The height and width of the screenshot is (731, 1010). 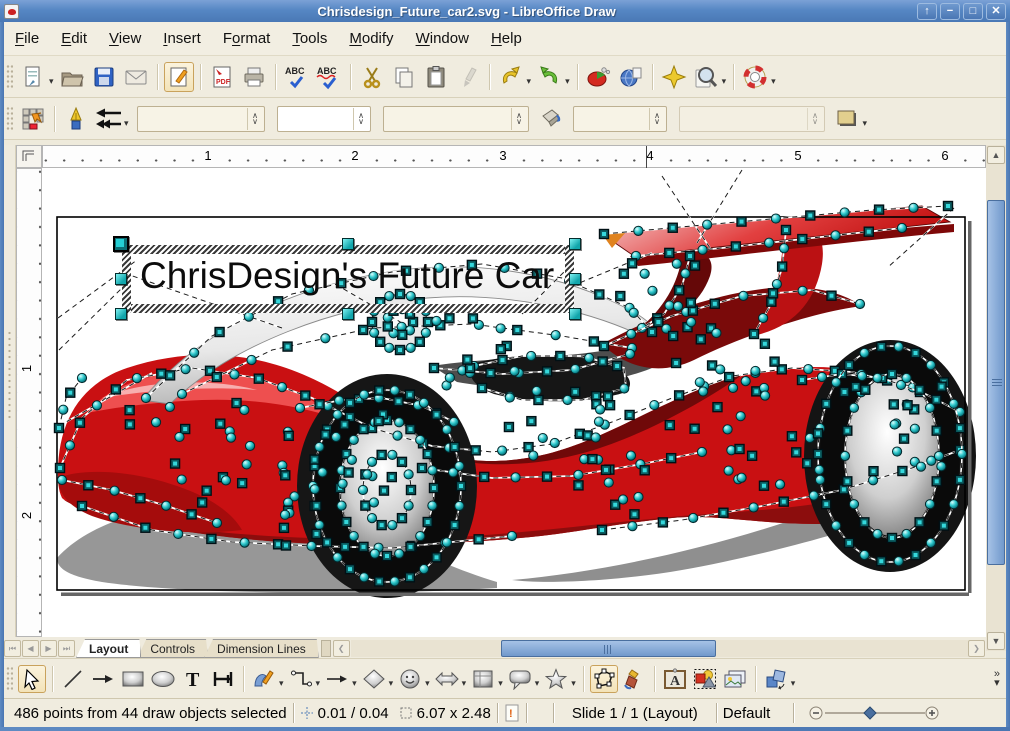 What do you see at coordinates (30, 648) in the screenshot?
I see `prev-page-button: ◀` at bounding box center [30, 648].